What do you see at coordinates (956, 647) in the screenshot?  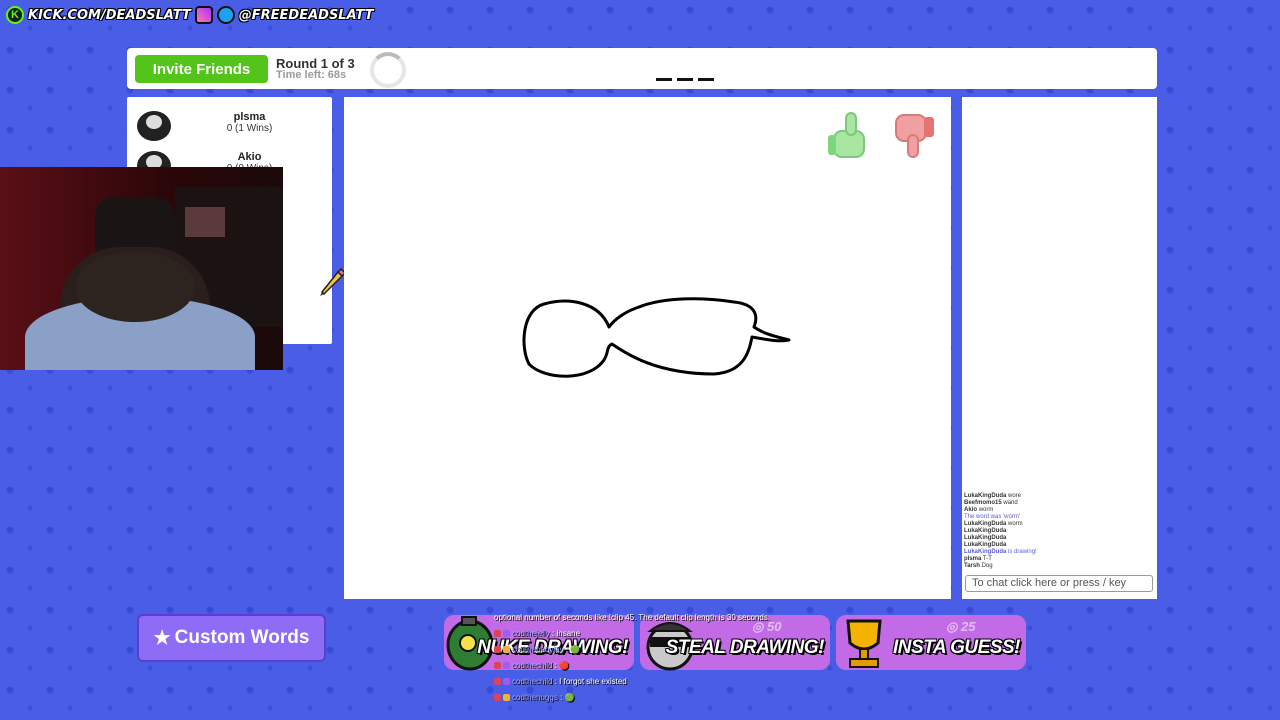 I see `powerup-label: INSTA GUESS!` at bounding box center [956, 647].